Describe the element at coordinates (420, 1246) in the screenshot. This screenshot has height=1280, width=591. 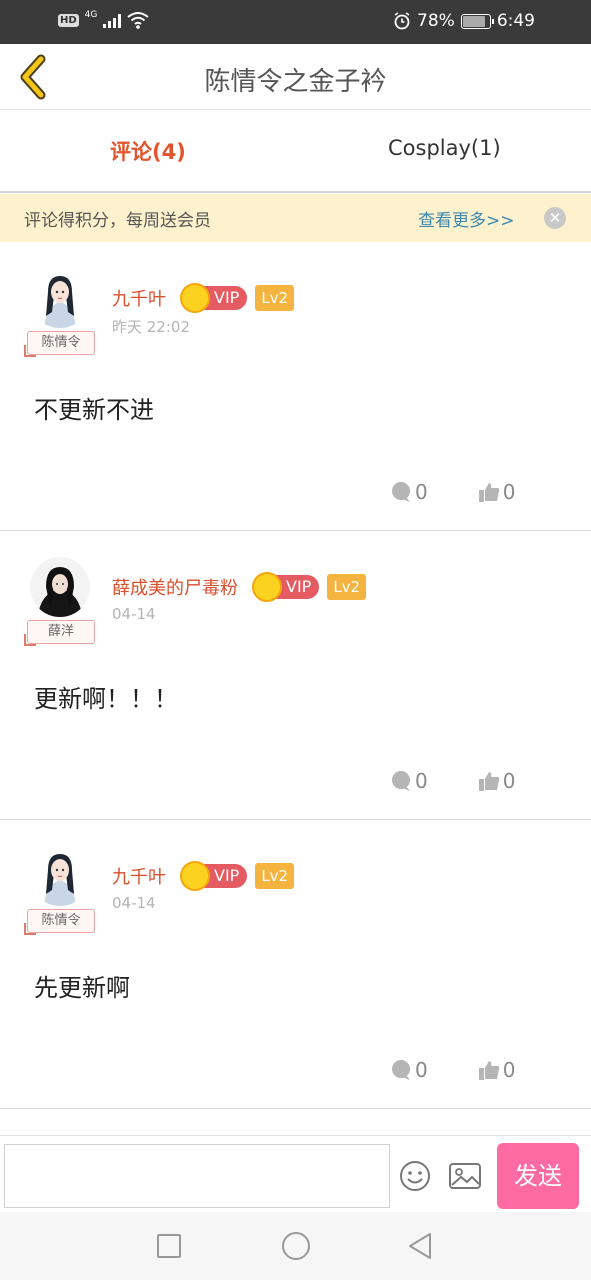
I see `back-icon` at that location.